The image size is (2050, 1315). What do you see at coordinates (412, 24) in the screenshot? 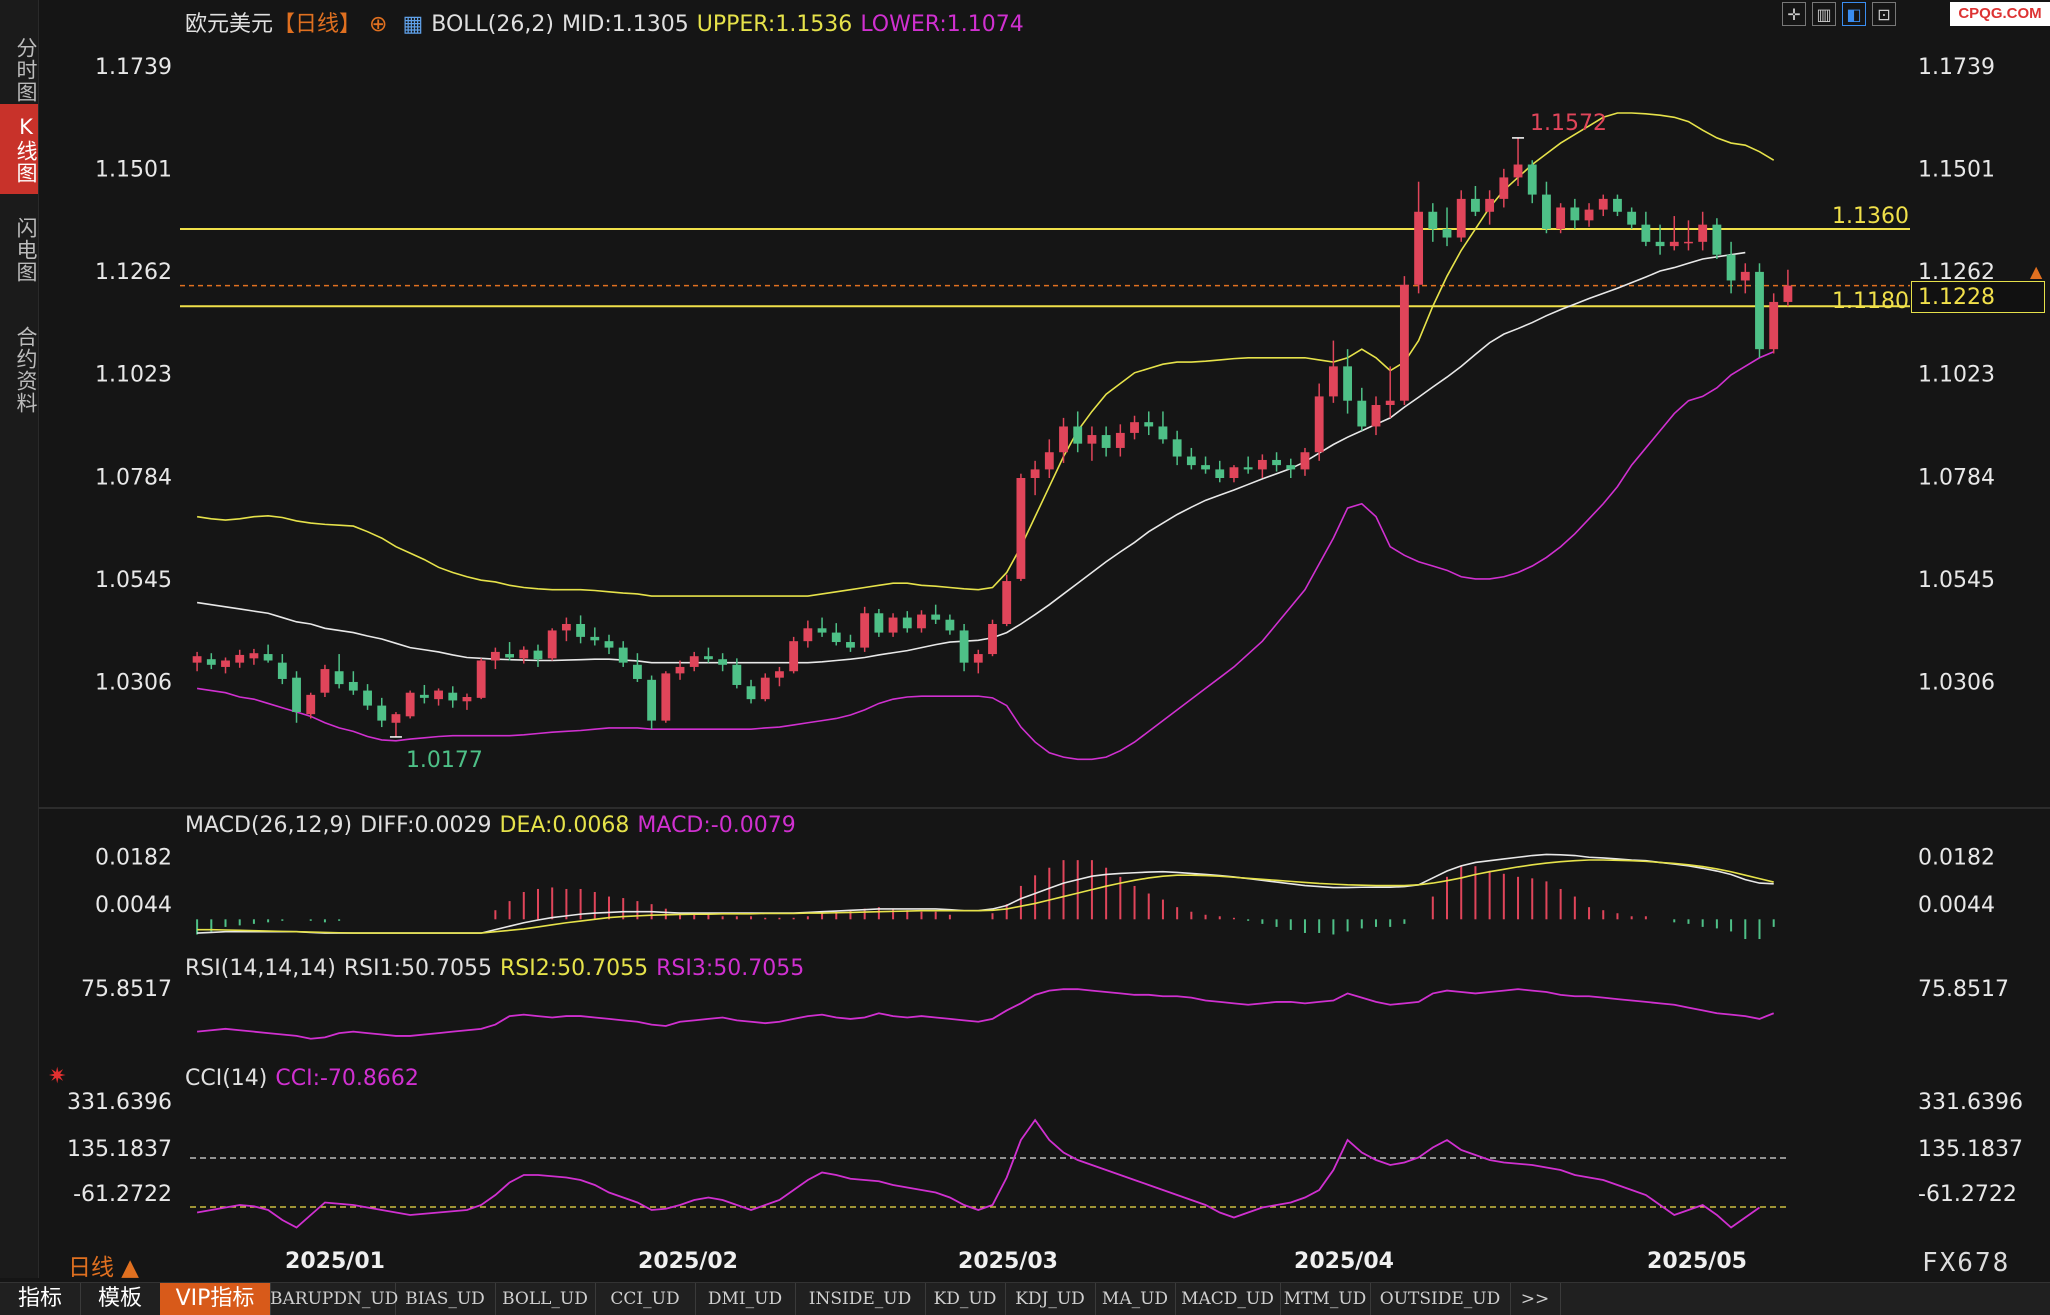
I see `indicator-icon: ▦` at bounding box center [412, 24].